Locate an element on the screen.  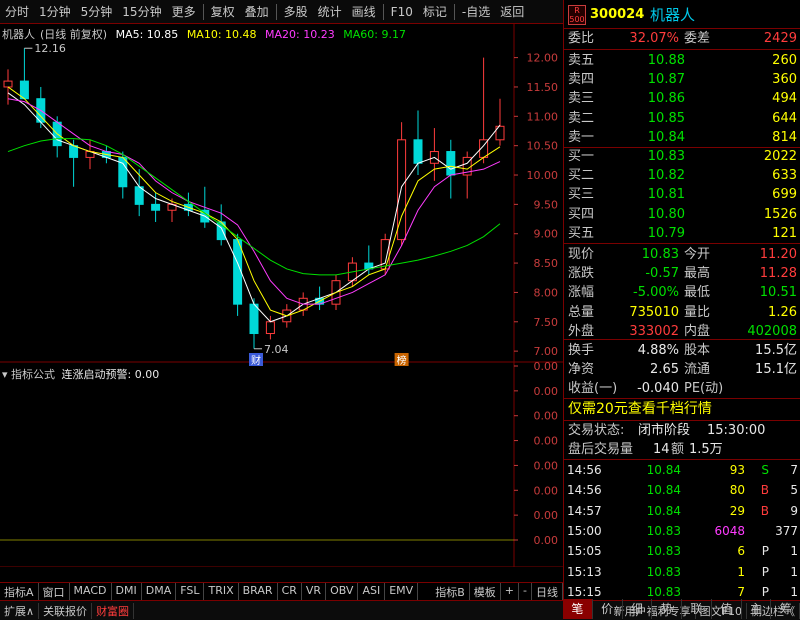
indicator-tab: DMA is located at coordinates (159, 591).